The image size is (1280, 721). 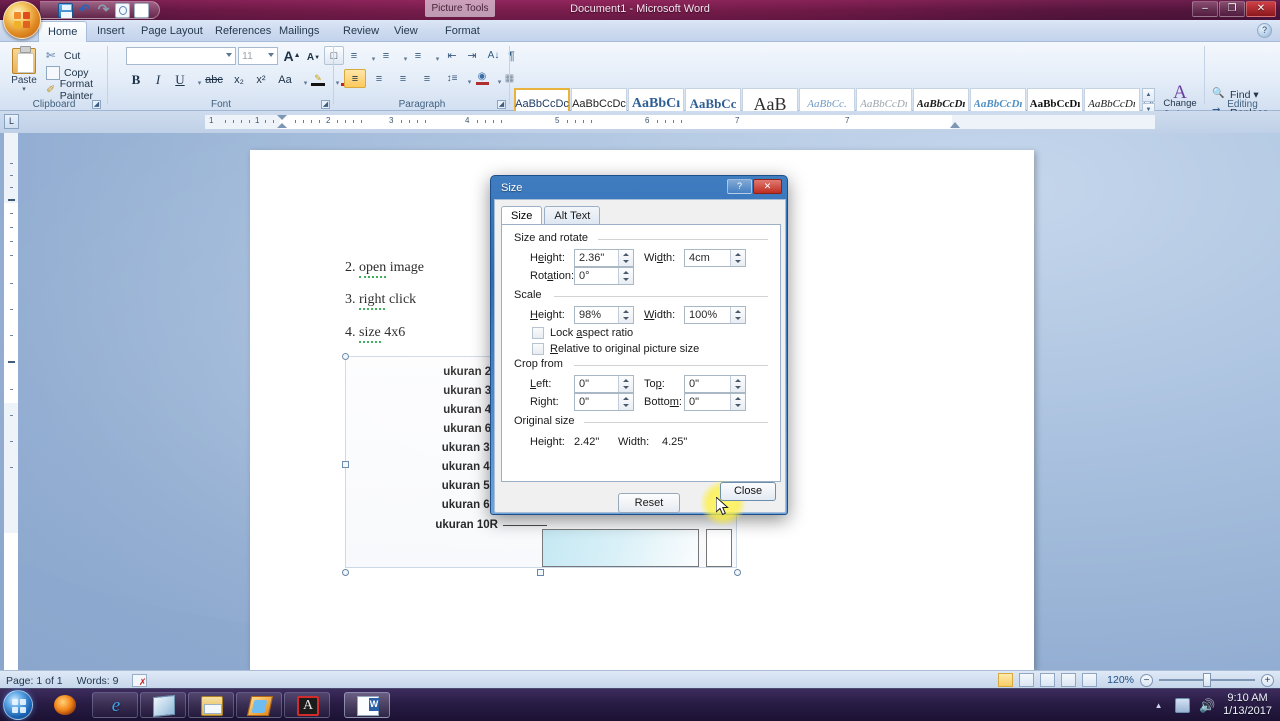 What do you see at coordinates (482, 78) in the screenshot?
I see `shading-button: ◉` at bounding box center [482, 78].